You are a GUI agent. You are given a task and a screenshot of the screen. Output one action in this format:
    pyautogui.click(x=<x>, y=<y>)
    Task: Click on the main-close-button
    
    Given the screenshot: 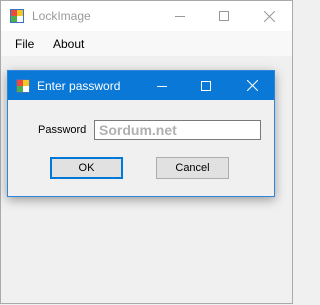 What is the action you would take?
    pyautogui.click(x=269, y=16)
    